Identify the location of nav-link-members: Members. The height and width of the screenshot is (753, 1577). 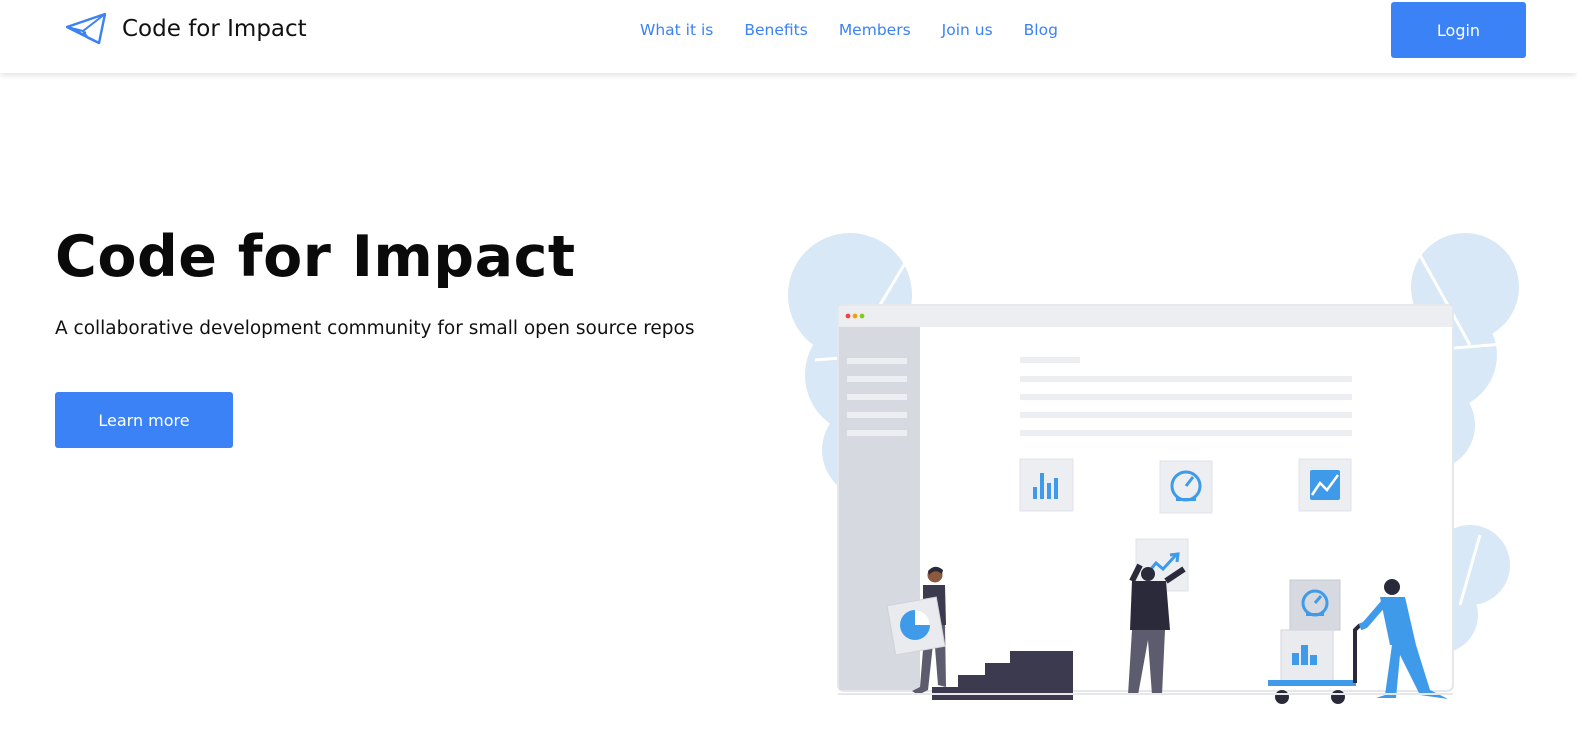
(875, 30).